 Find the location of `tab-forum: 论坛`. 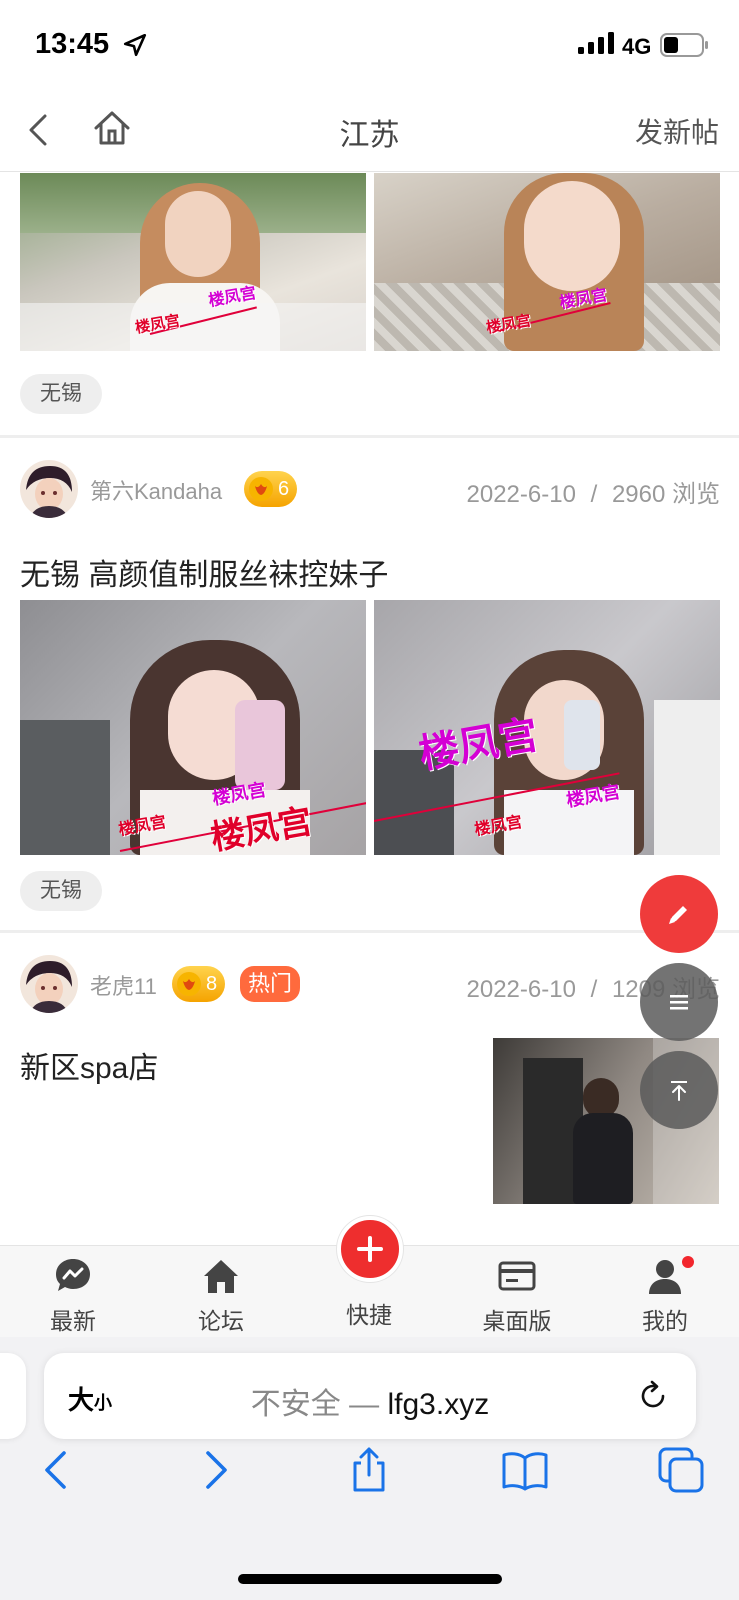

tab-forum: 论坛 is located at coordinates (221, 1292).